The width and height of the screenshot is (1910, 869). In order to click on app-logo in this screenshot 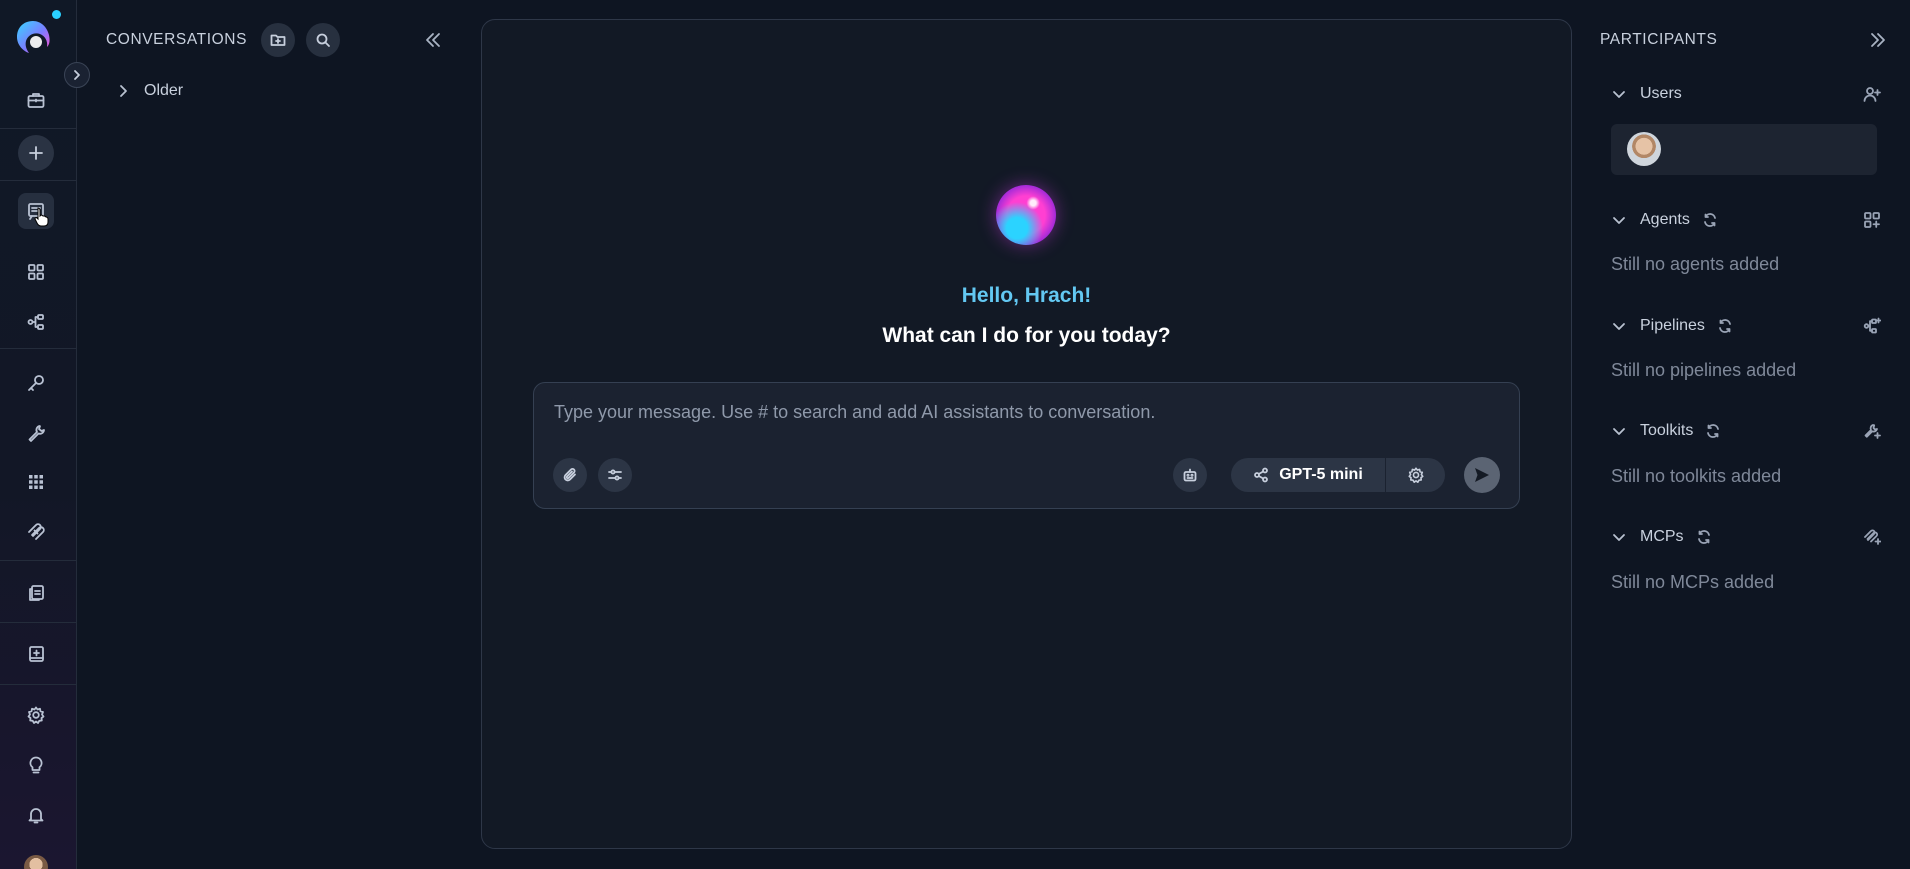, I will do `click(33, 37)`.